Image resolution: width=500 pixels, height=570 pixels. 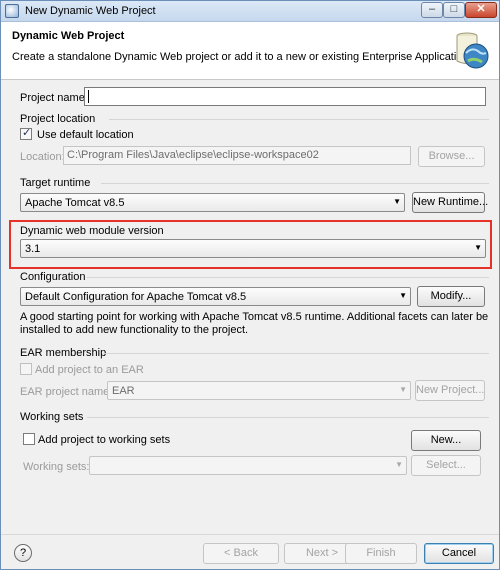 What do you see at coordinates (85, 135) in the screenshot?
I see `use-default-location-label: Use default location` at bounding box center [85, 135].